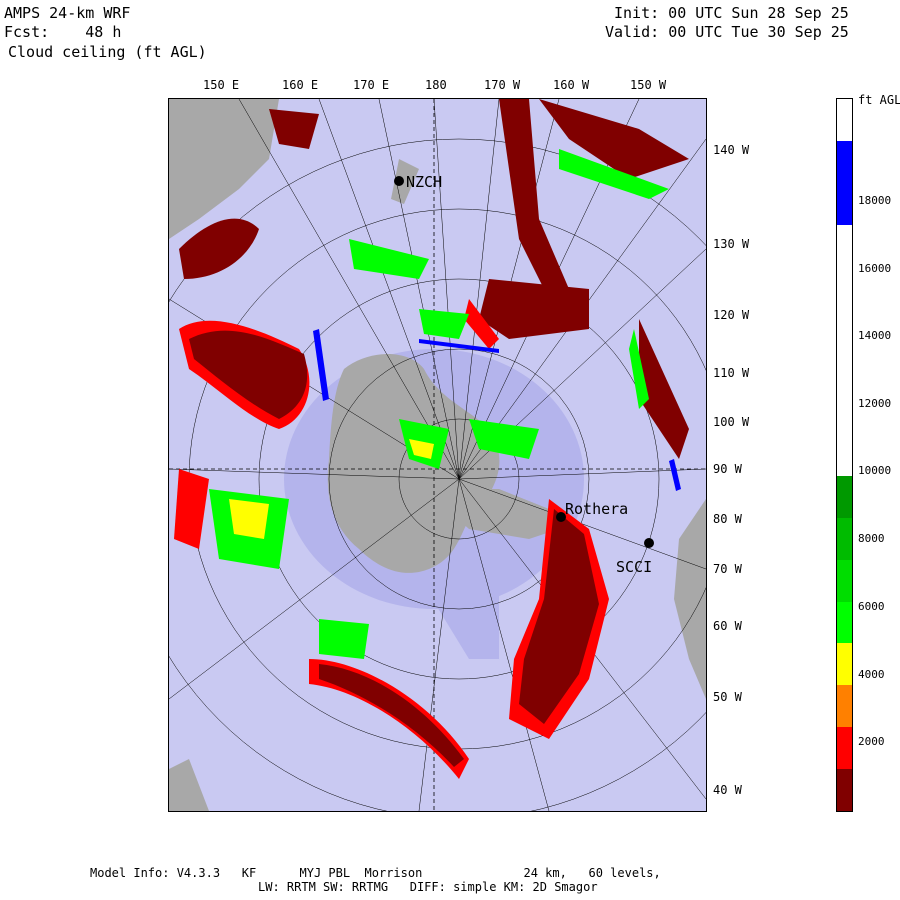 The height and width of the screenshot is (900, 900). What do you see at coordinates (727, 697) in the screenshot?
I see `lon-label-right: 50 W` at bounding box center [727, 697].